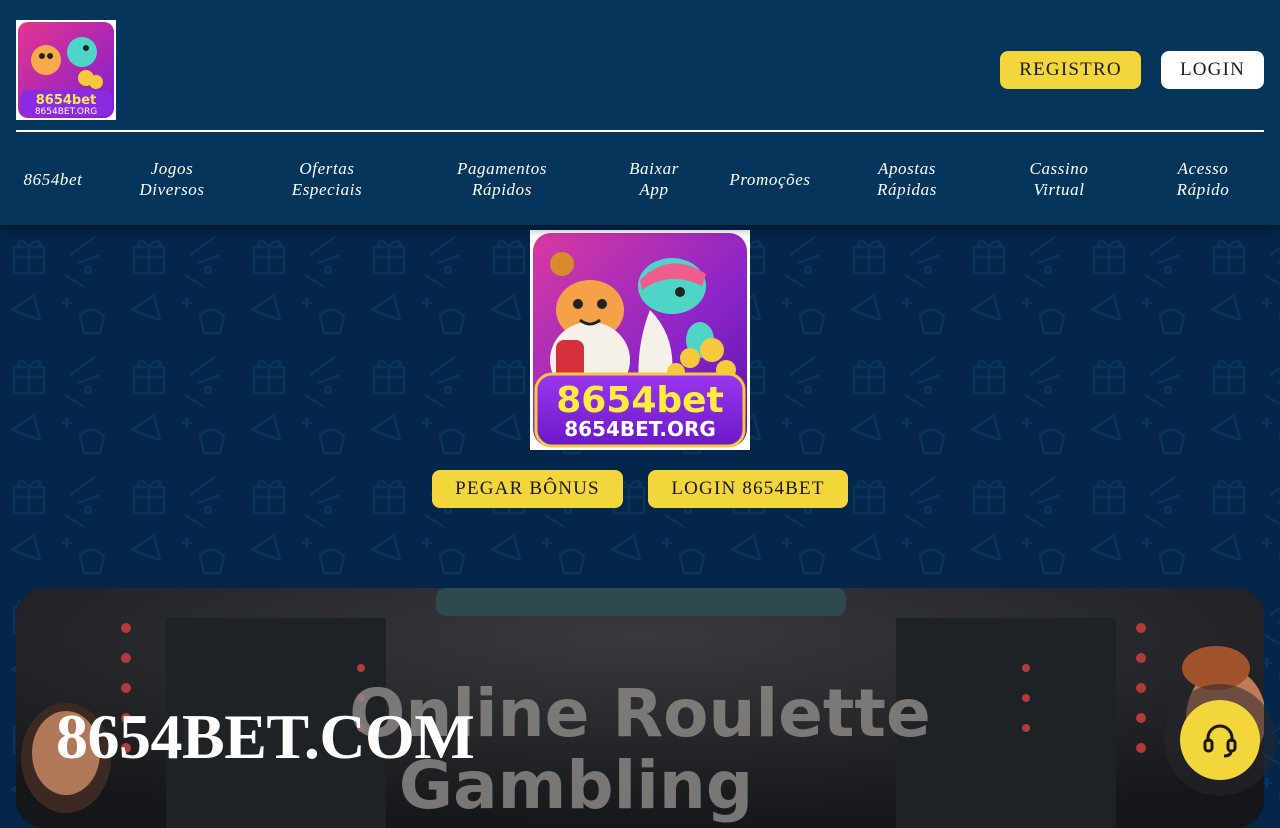 The width and height of the screenshot is (1280, 828). What do you see at coordinates (265, 736) in the screenshot?
I see `banner-title: 8654BET.COM` at bounding box center [265, 736].